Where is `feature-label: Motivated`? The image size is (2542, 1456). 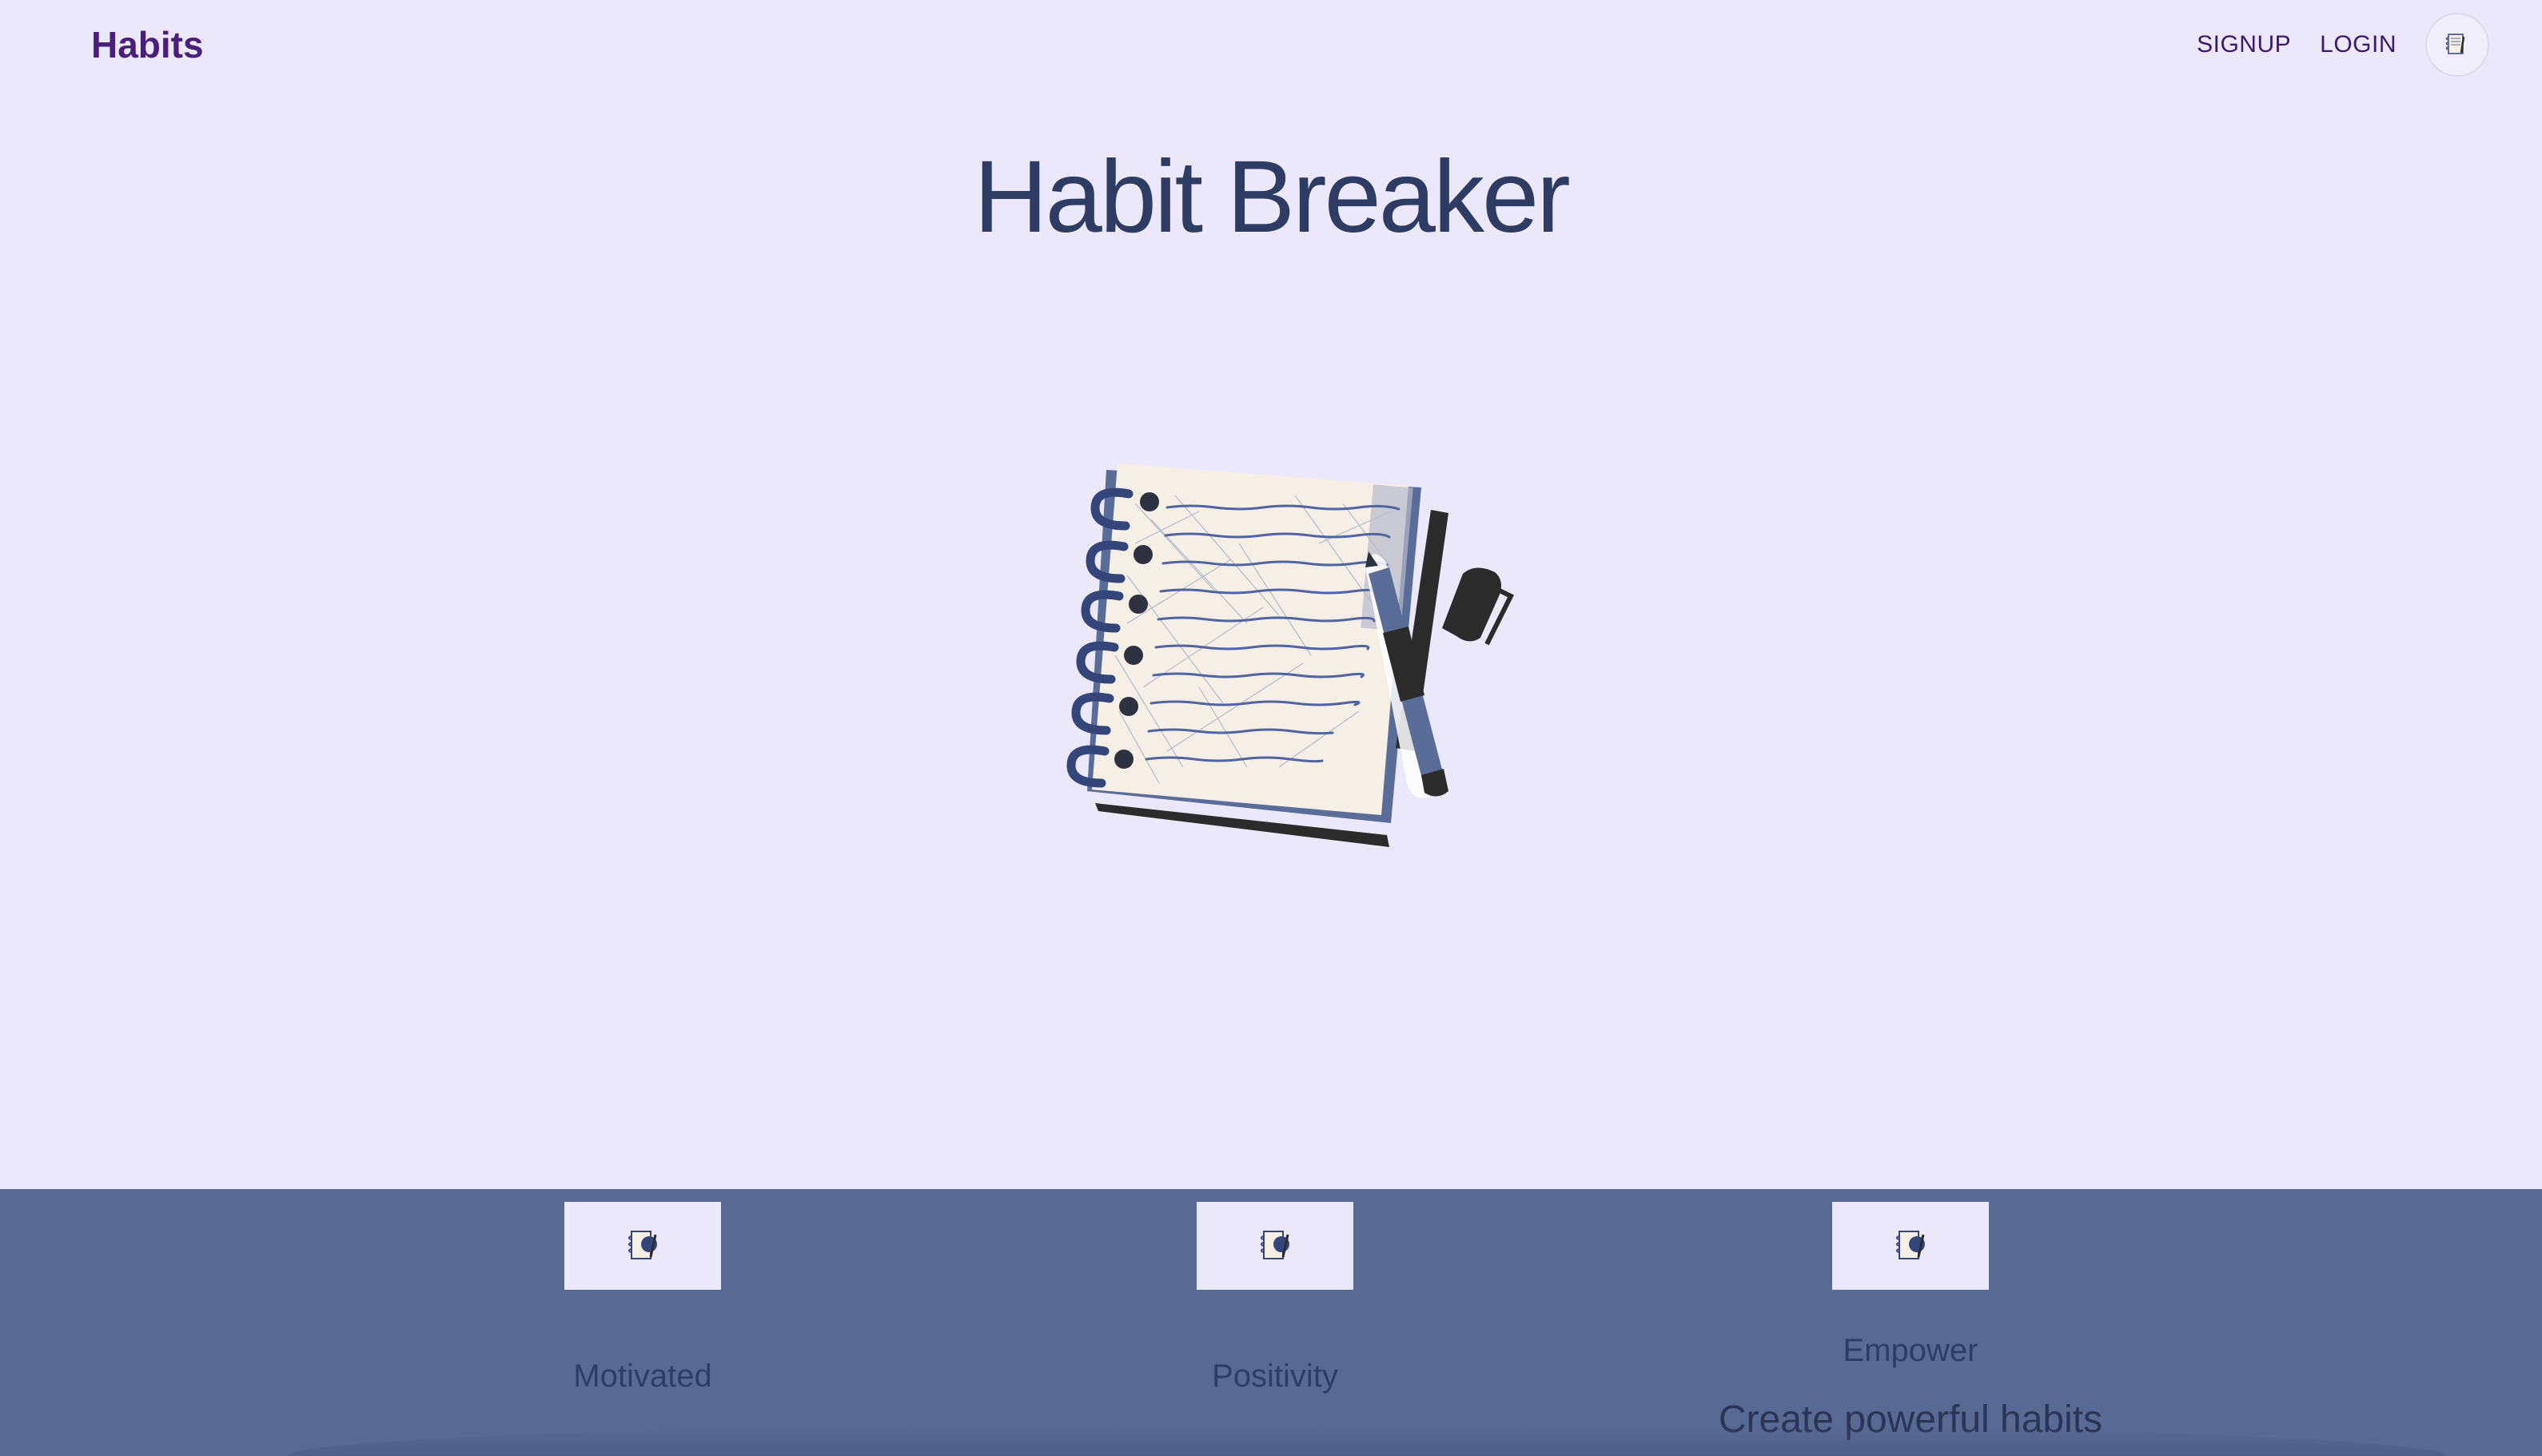 feature-label: Motivated is located at coordinates (642, 1376).